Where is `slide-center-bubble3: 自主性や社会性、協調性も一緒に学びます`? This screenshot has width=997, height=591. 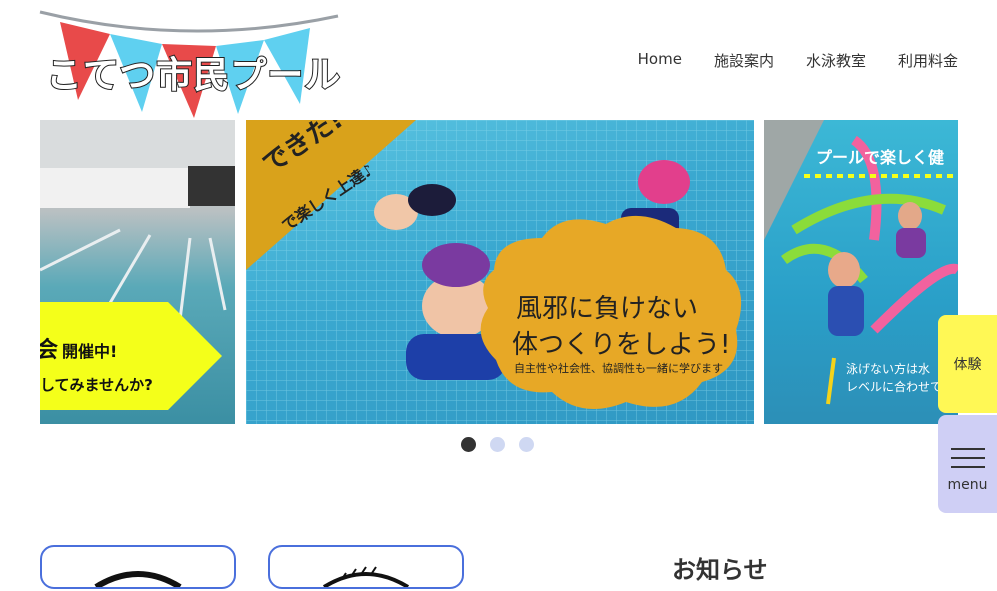 slide-center-bubble3: 自主性や社会性、協調性も一緒に学びます is located at coordinates (618, 368).